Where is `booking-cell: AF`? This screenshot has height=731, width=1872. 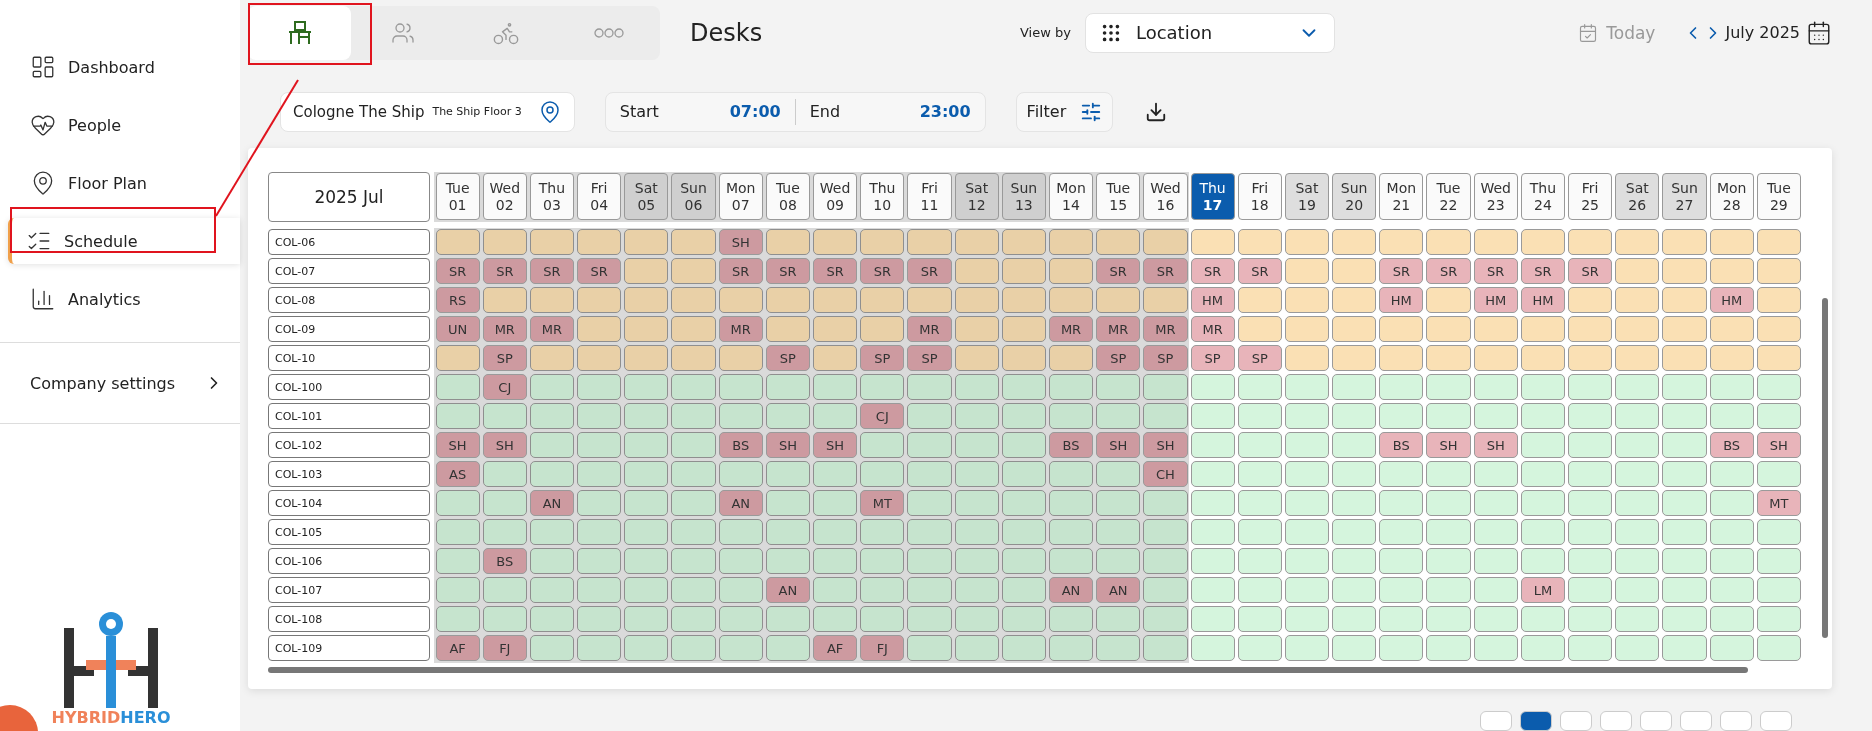
booking-cell: AF is located at coordinates (835, 648).